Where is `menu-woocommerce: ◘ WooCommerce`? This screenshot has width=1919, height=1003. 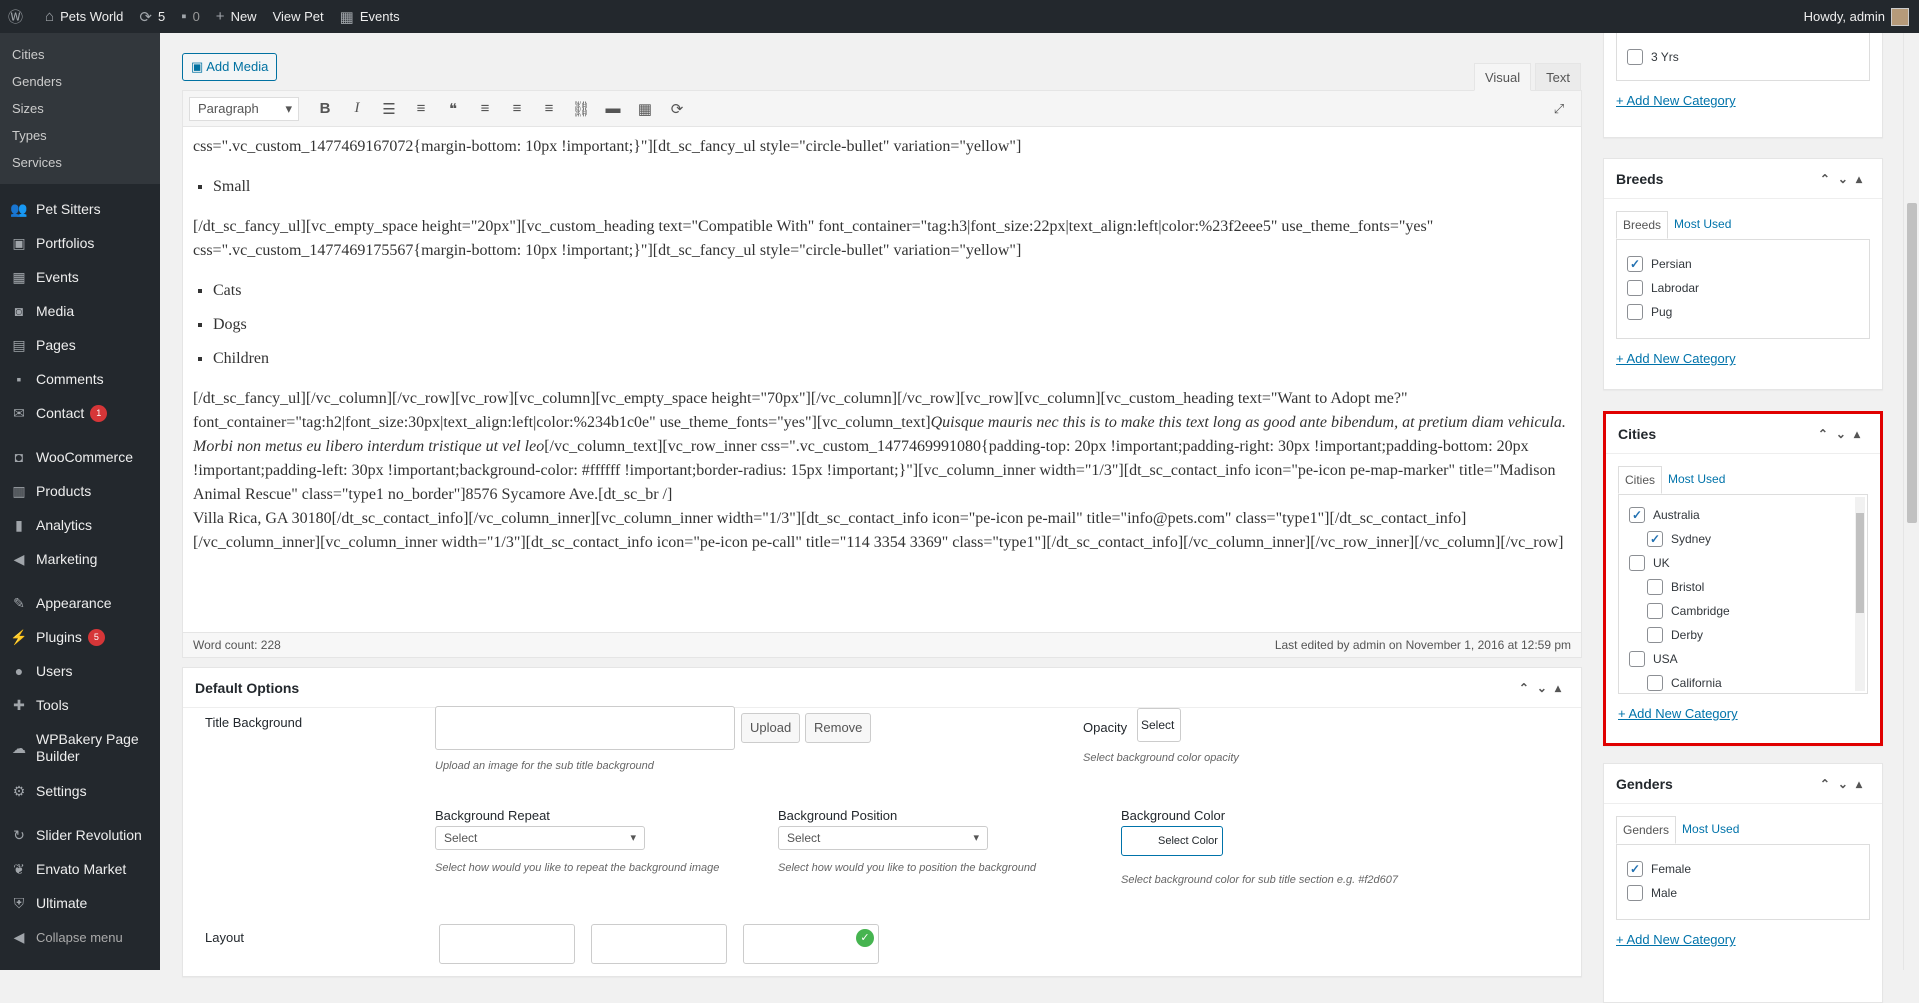
menu-woocommerce: ◘ WooCommerce is located at coordinates (80, 457).